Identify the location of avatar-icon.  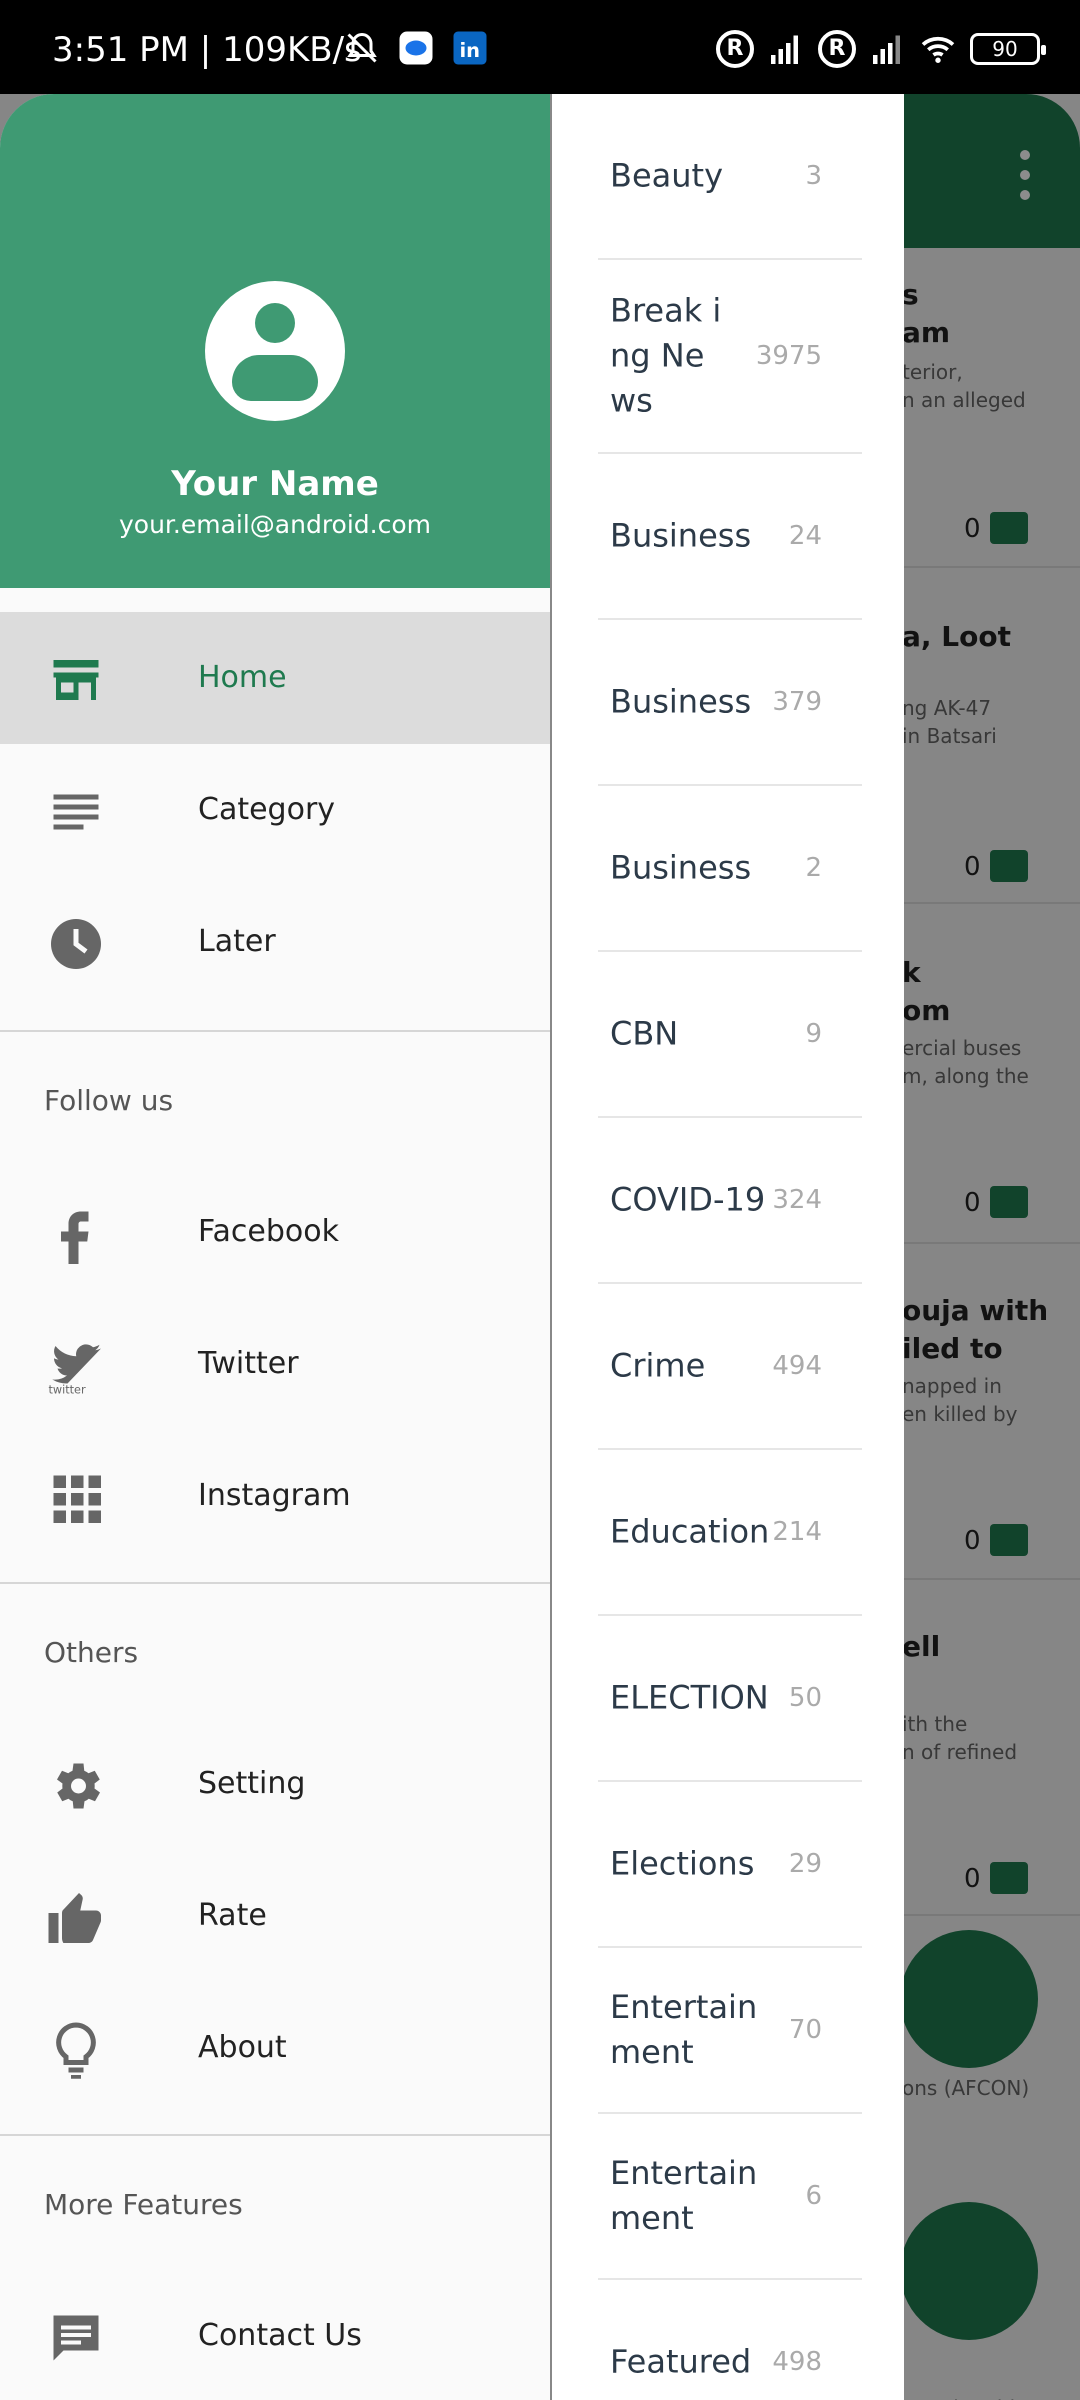
(275, 351).